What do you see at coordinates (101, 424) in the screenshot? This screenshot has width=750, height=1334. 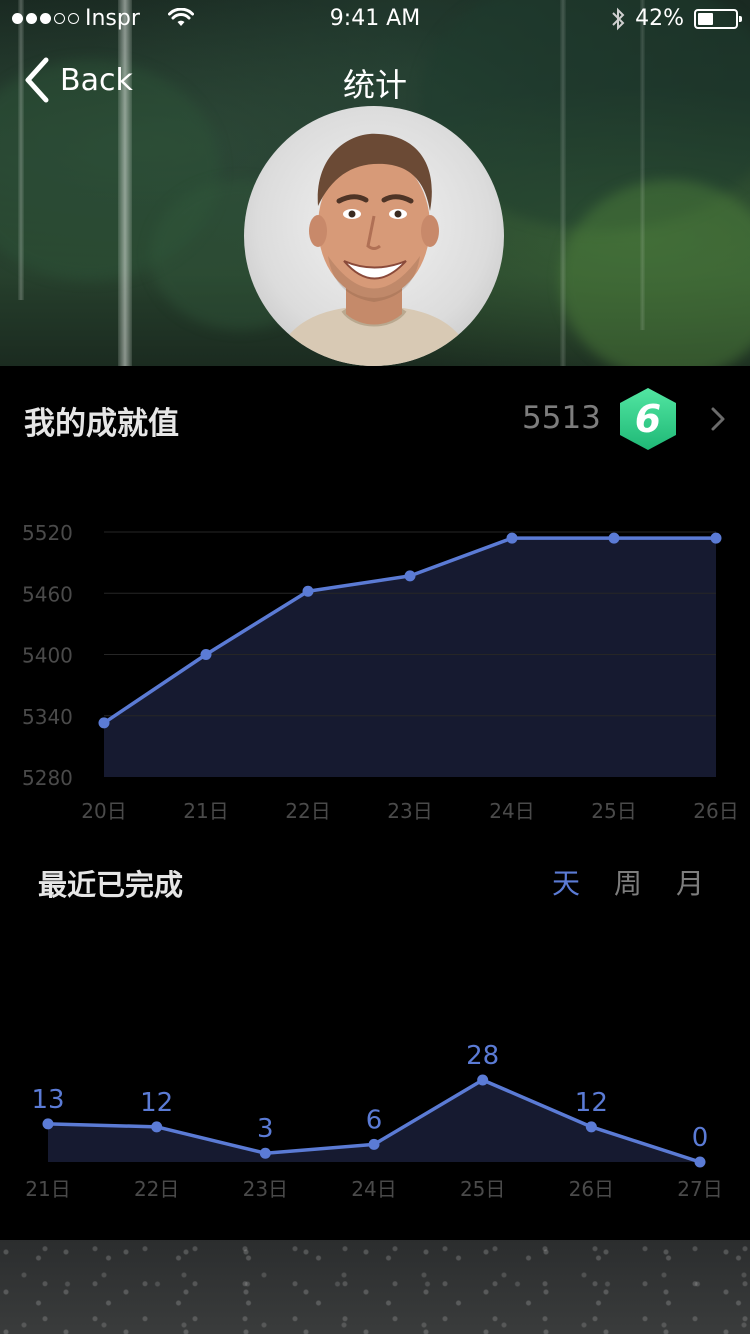 I see `achievement-label: 我的成就值` at bounding box center [101, 424].